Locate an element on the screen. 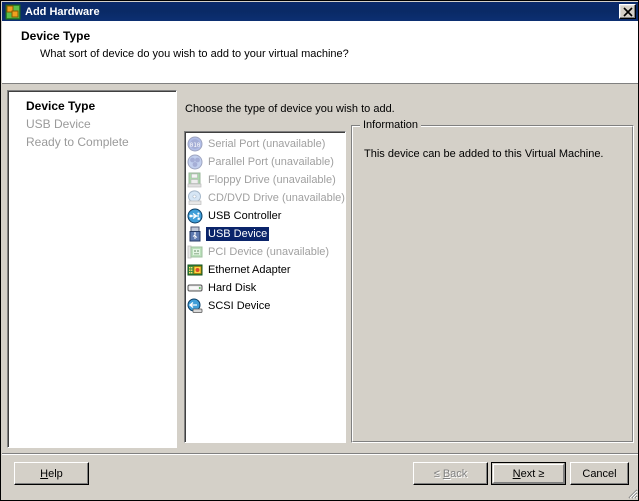 This screenshot has width=639, height=501. next-button: Next ≥ is located at coordinates (528, 473).